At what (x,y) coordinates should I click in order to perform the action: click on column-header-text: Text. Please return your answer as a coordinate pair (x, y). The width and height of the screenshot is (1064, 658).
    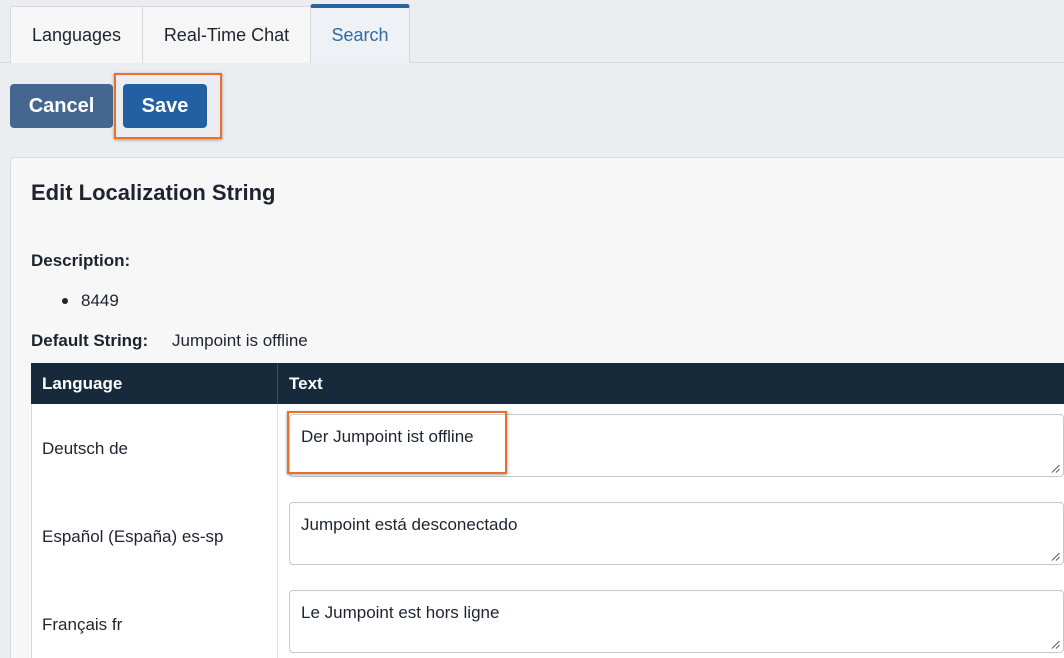
    Looking at the image, I should click on (306, 383).